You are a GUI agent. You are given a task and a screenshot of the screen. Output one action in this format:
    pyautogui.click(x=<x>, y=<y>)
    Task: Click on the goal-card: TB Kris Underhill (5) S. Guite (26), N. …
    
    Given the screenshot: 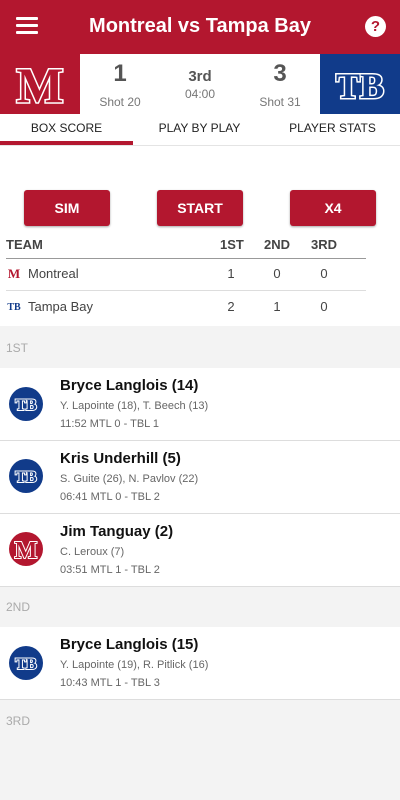 What is the action you would take?
    pyautogui.click(x=200, y=477)
    